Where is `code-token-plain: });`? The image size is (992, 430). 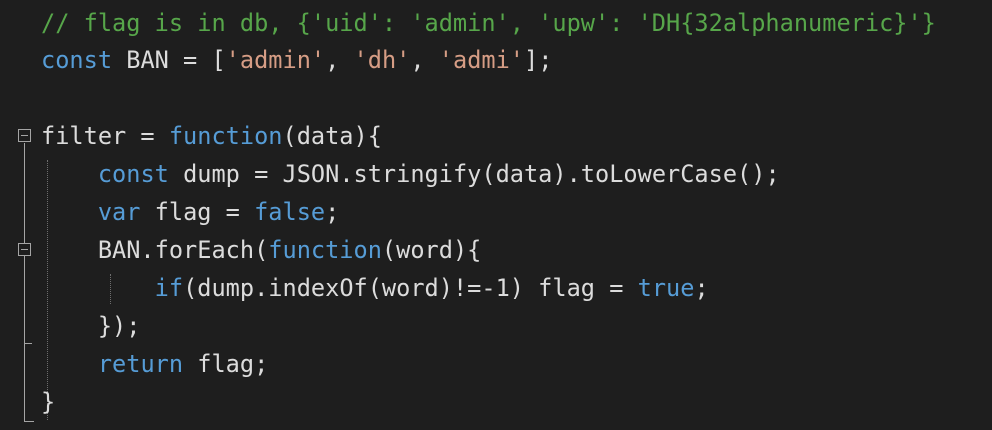 code-token-plain: }); is located at coordinates (91, 326).